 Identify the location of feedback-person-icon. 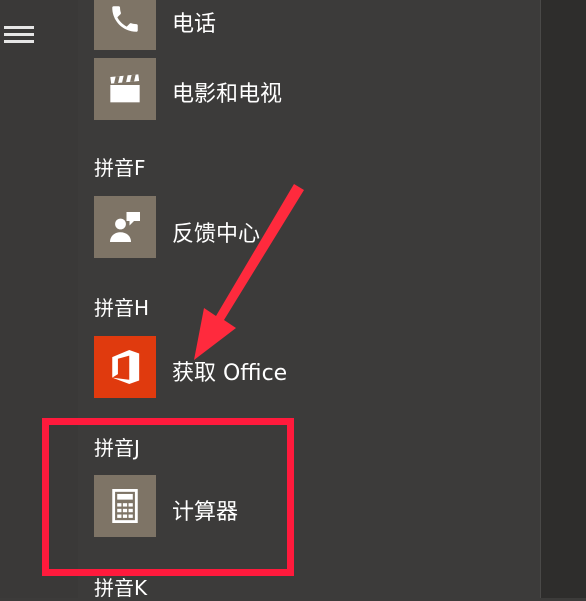
(125, 227).